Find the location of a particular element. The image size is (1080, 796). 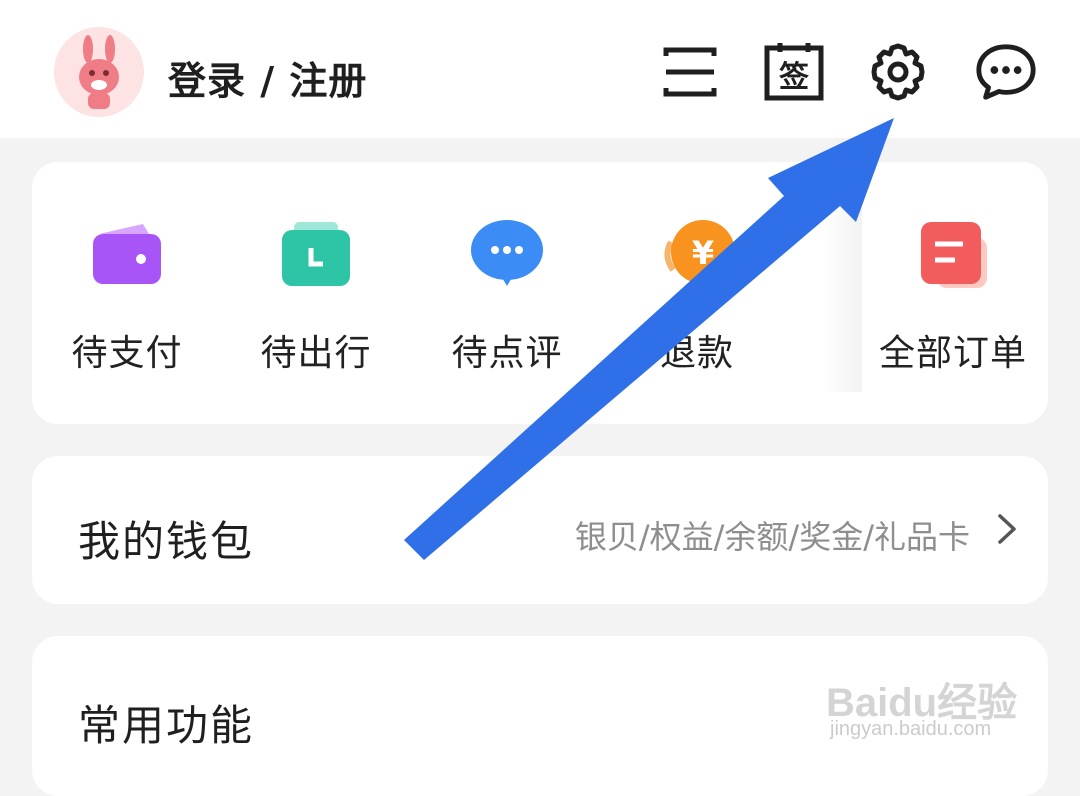

order-all: 全部订单 is located at coordinates (953, 293).